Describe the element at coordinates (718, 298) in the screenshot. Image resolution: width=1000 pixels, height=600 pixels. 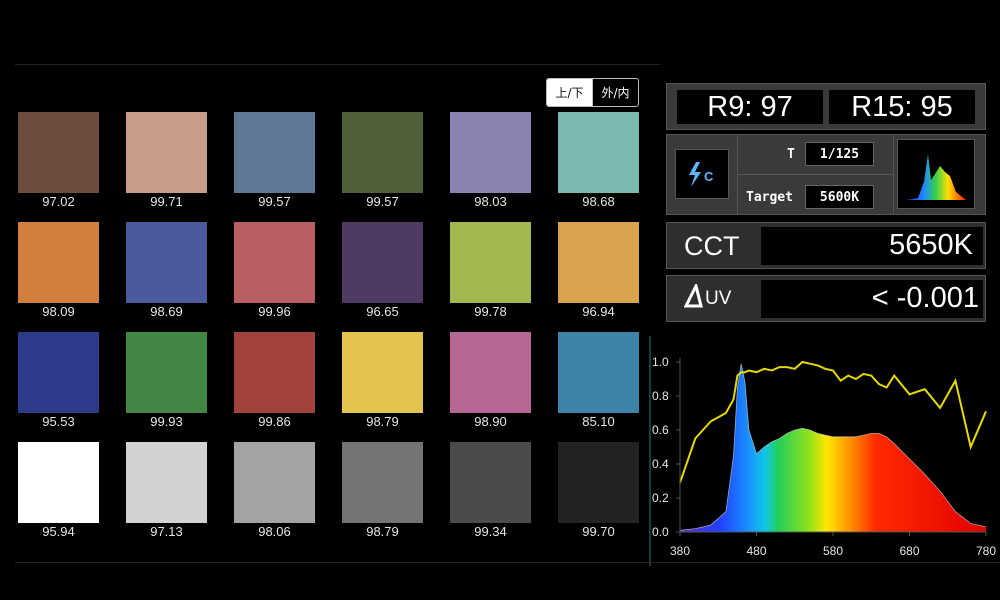
I see `duv-label-text: UV` at that location.